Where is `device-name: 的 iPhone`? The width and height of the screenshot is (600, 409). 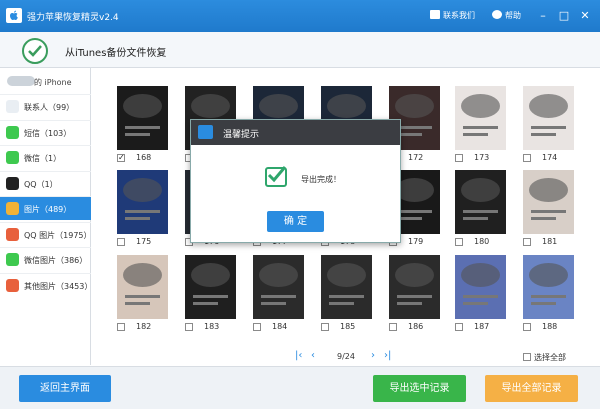 device-name: 的 iPhone is located at coordinates (53, 82).